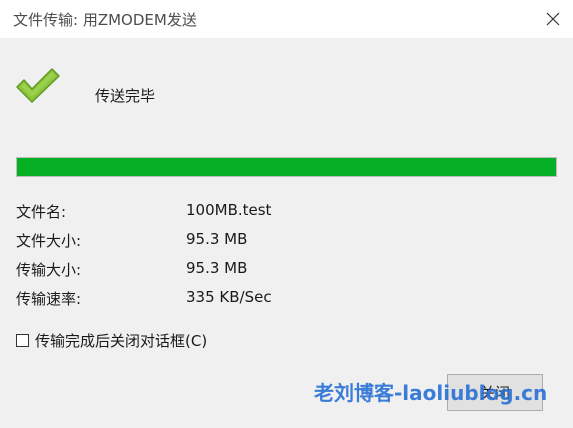 This screenshot has height=428, width=573. Describe the element at coordinates (105, 20) in the screenshot. I see `window-title: 文件传输: 用ZMODEM发送` at that location.